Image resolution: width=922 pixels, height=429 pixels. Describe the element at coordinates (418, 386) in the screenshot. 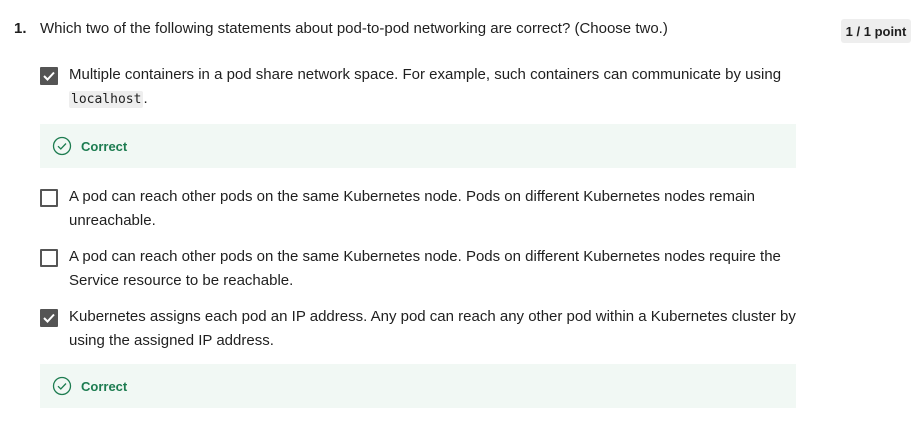

I see `feedback-correct-2: Correct` at that location.